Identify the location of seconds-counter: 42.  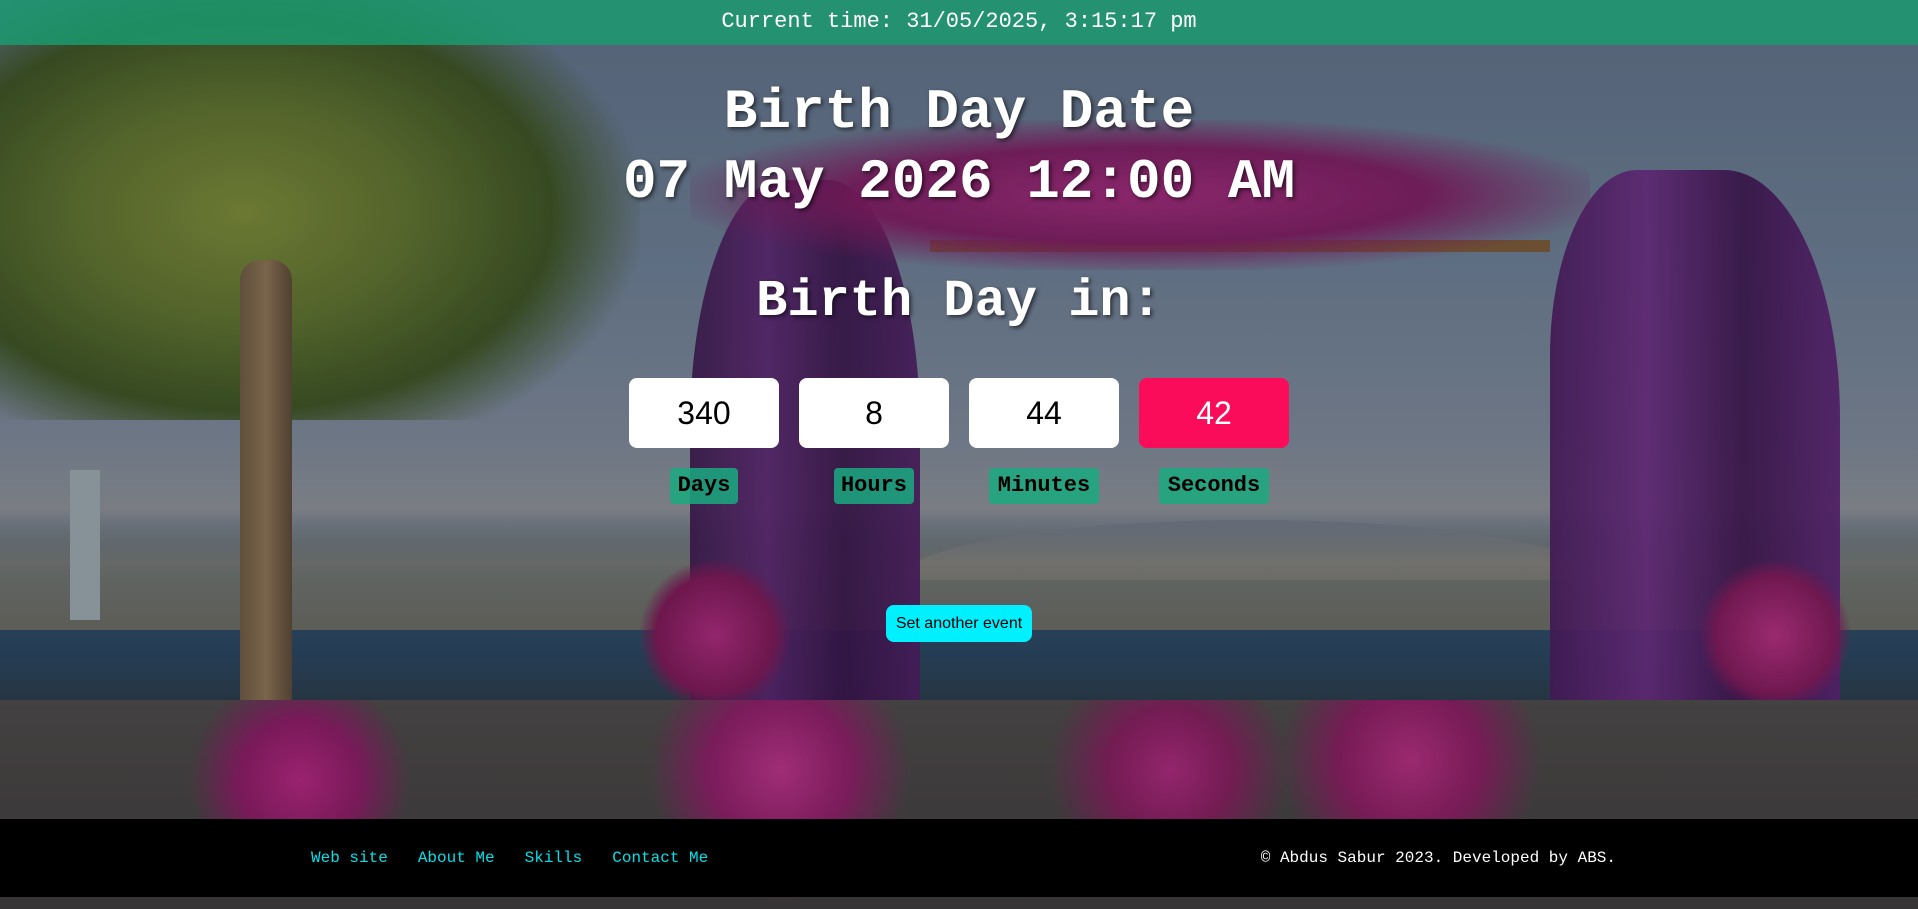
(1214, 413).